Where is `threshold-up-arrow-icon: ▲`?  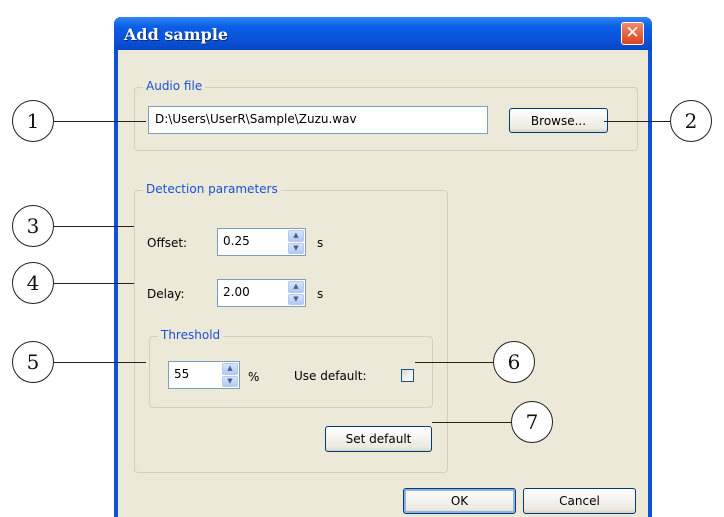 threshold-up-arrow-icon: ▲ is located at coordinates (230, 369).